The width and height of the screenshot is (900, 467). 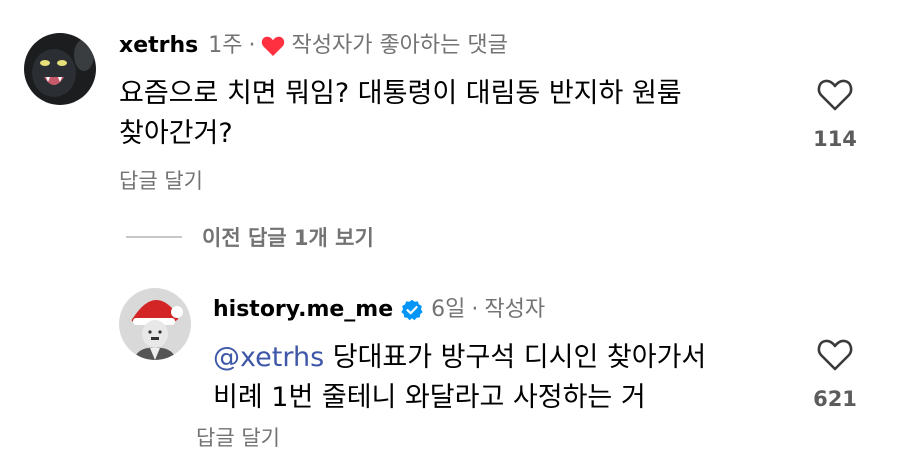 I want to click on comment-text-line: 찾아간거?, so click(x=176, y=133).